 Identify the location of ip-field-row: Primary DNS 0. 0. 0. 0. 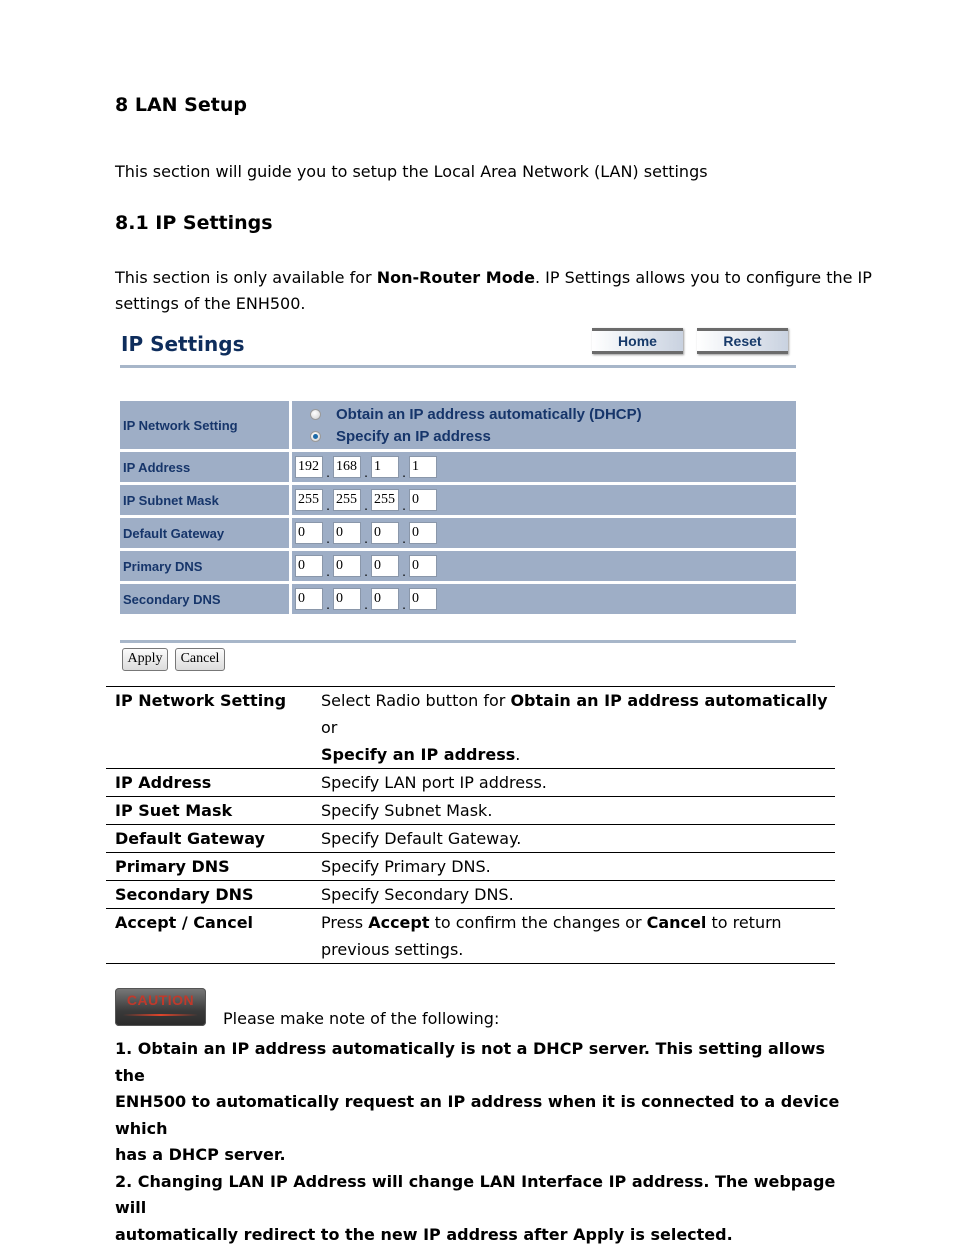
(458, 566).